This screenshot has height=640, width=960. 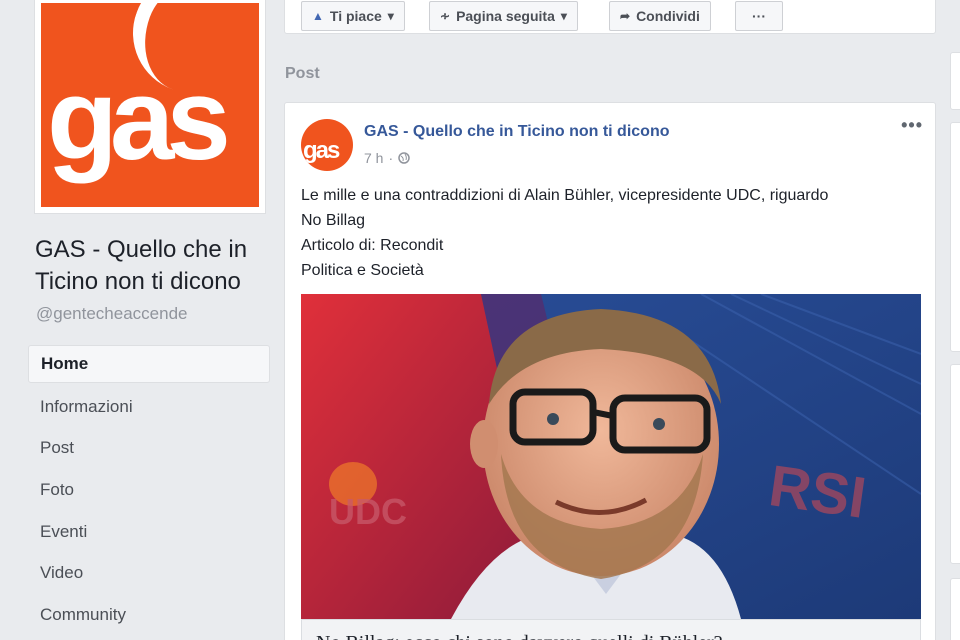 I want to click on profile-picture: gas, so click(x=150, y=107).